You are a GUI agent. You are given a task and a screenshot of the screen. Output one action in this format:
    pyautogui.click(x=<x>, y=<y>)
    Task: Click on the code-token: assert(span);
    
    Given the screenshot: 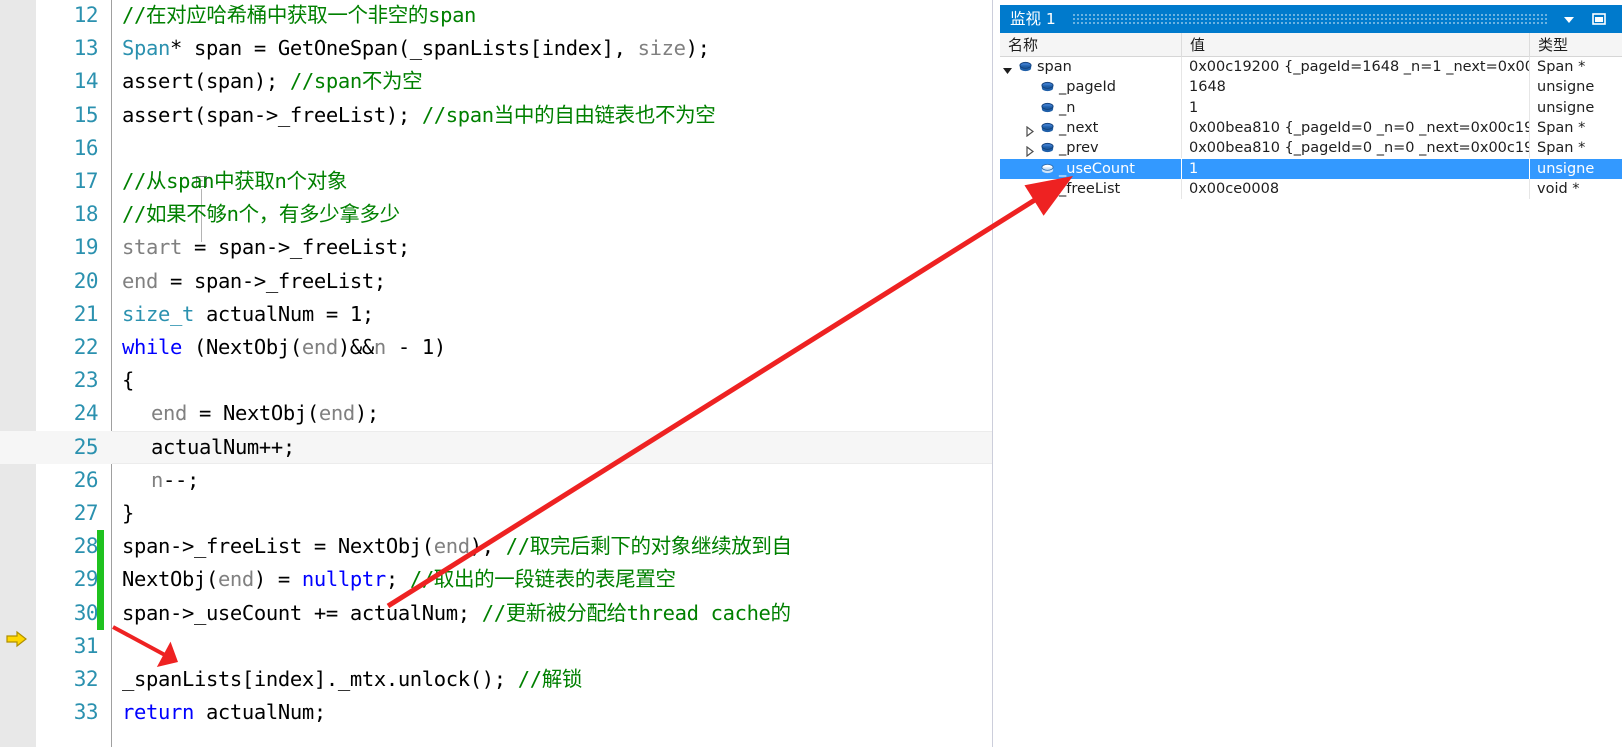 What is the action you would take?
    pyautogui.click(x=206, y=81)
    